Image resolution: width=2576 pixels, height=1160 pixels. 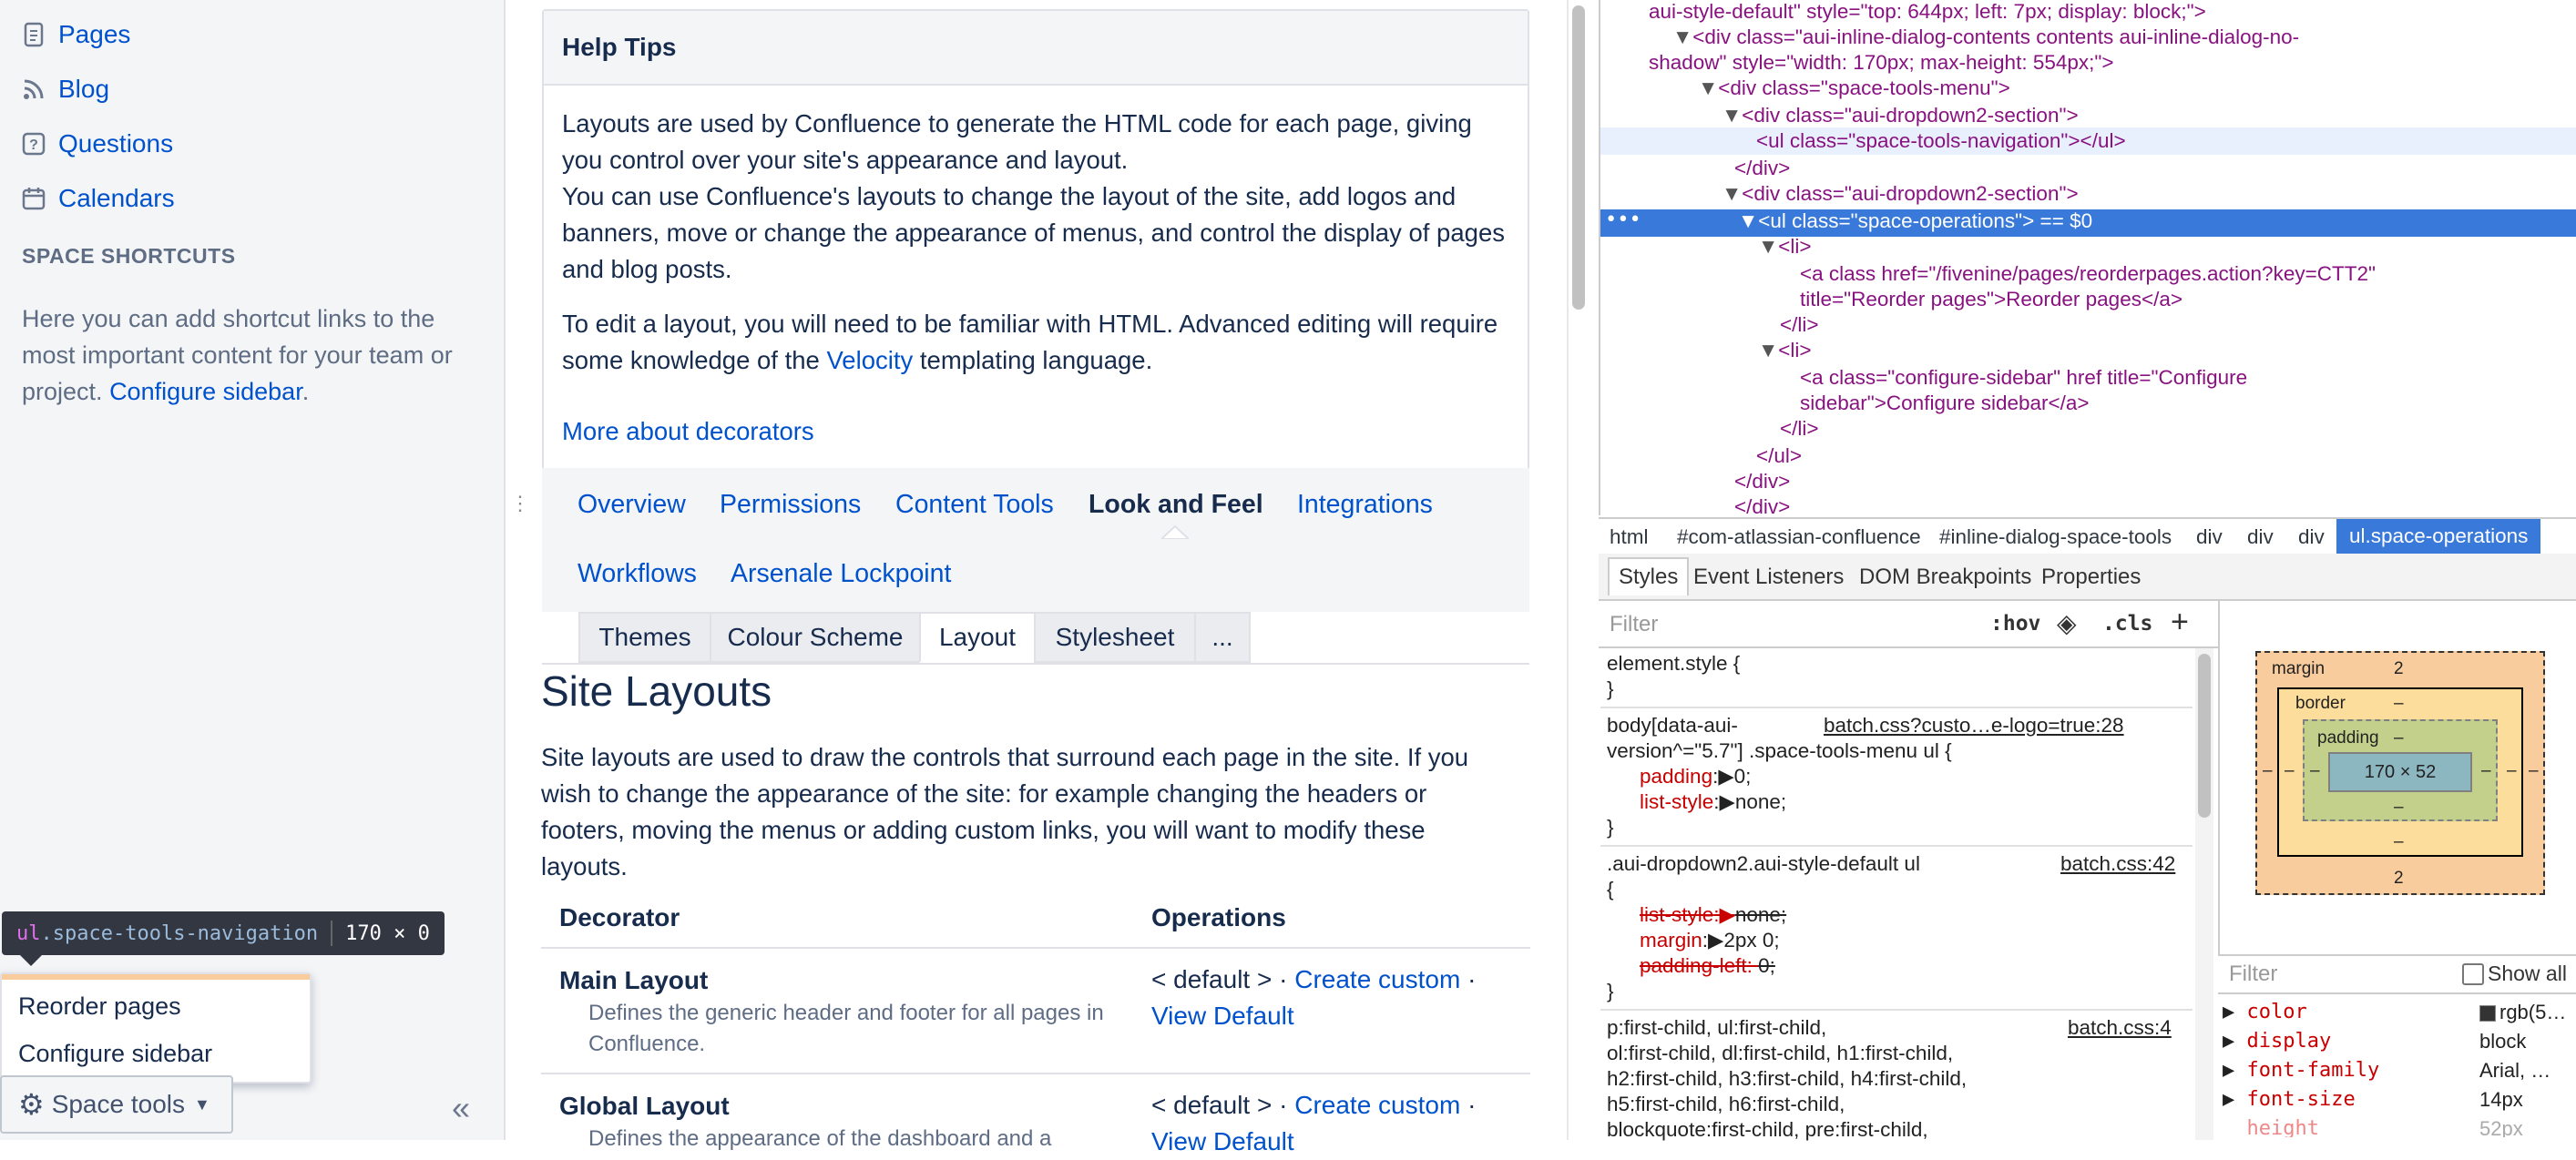 What do you see at coordinates (75, 35) in the screenshot?
I see `sidebar-item-pages: Pages` at bounding box center [75, 35].